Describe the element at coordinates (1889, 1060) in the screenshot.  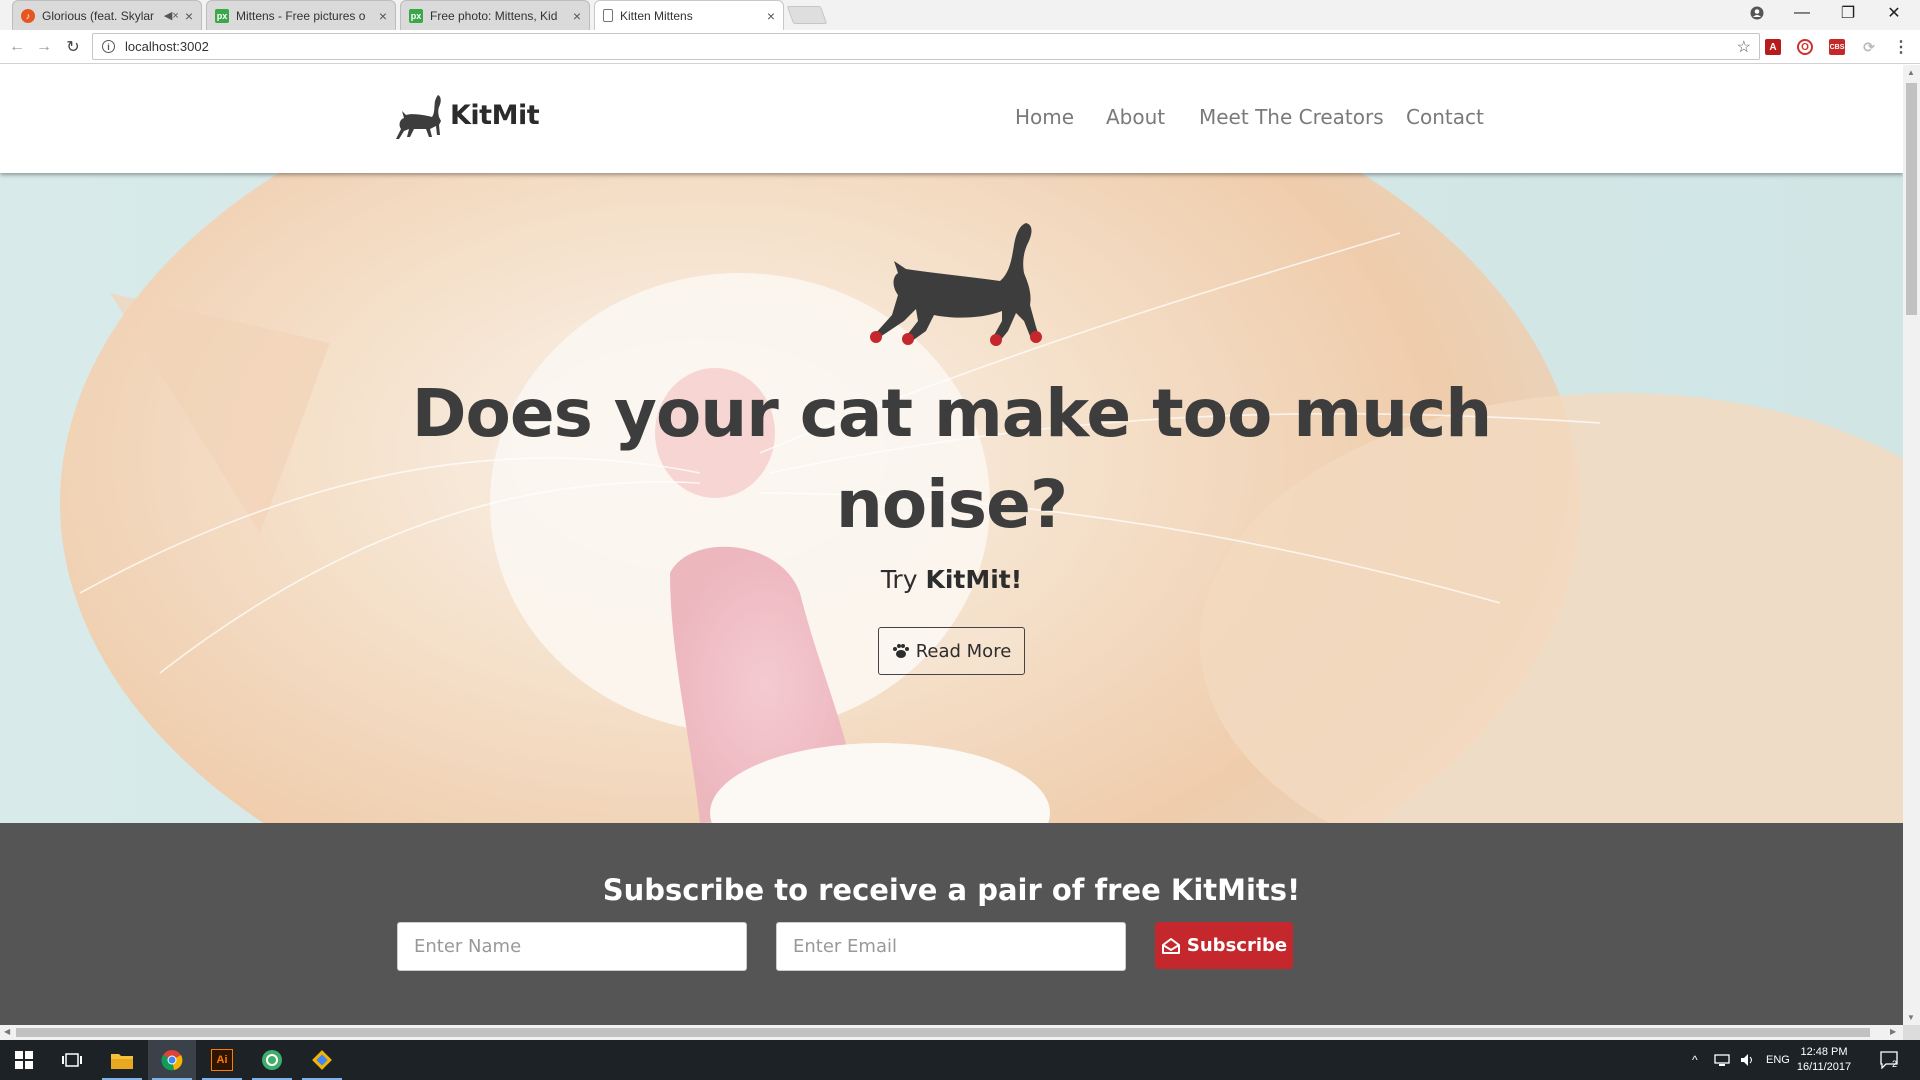
I see `action-center-icon: 2` at that location.